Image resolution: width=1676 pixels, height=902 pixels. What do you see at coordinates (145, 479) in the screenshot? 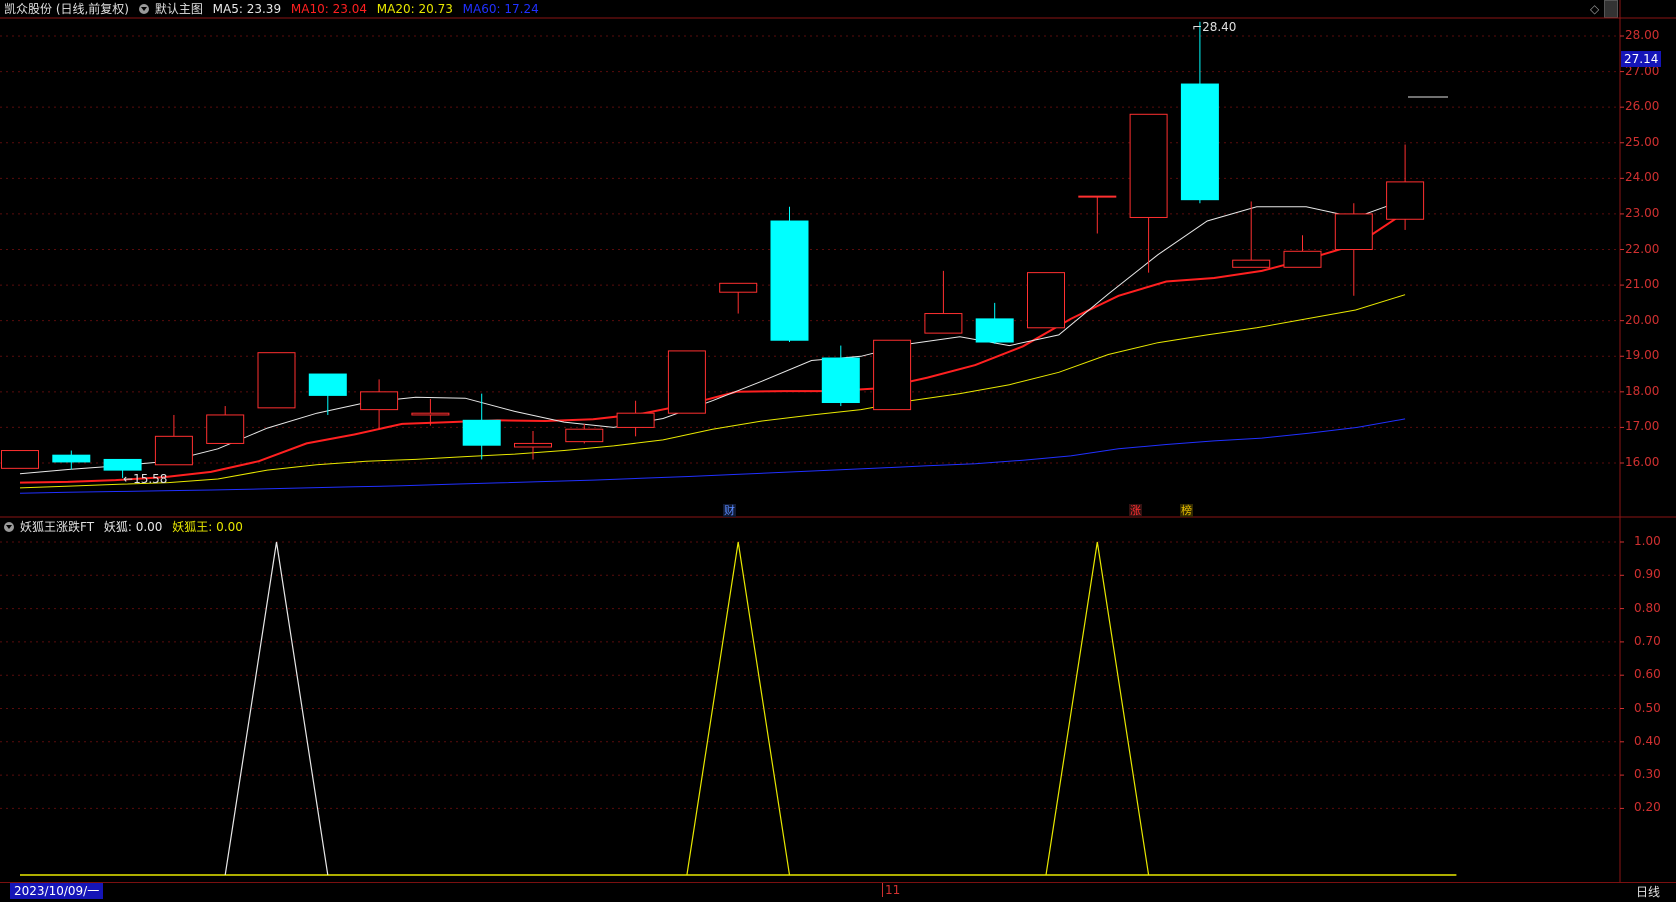
I see `min-price-label: ←15.58` at bounding box center [145, 479].